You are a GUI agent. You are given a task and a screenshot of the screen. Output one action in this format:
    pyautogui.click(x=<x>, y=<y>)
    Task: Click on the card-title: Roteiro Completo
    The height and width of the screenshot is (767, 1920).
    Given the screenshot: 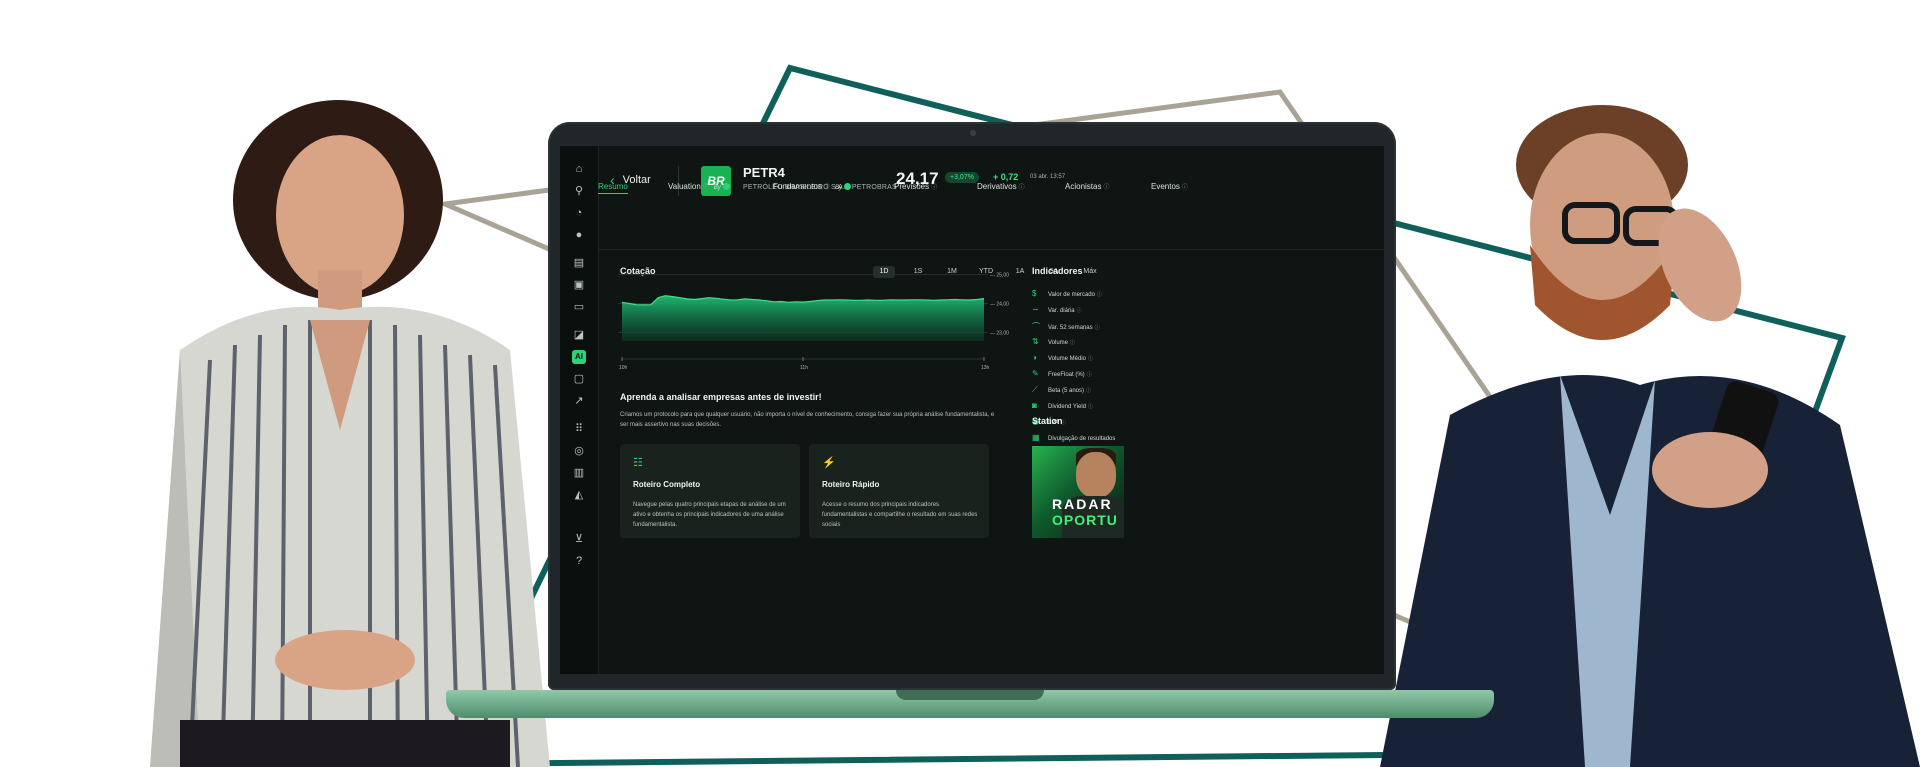 What is the action you would take?
    pyautogui.click(x=667, y=484)
    